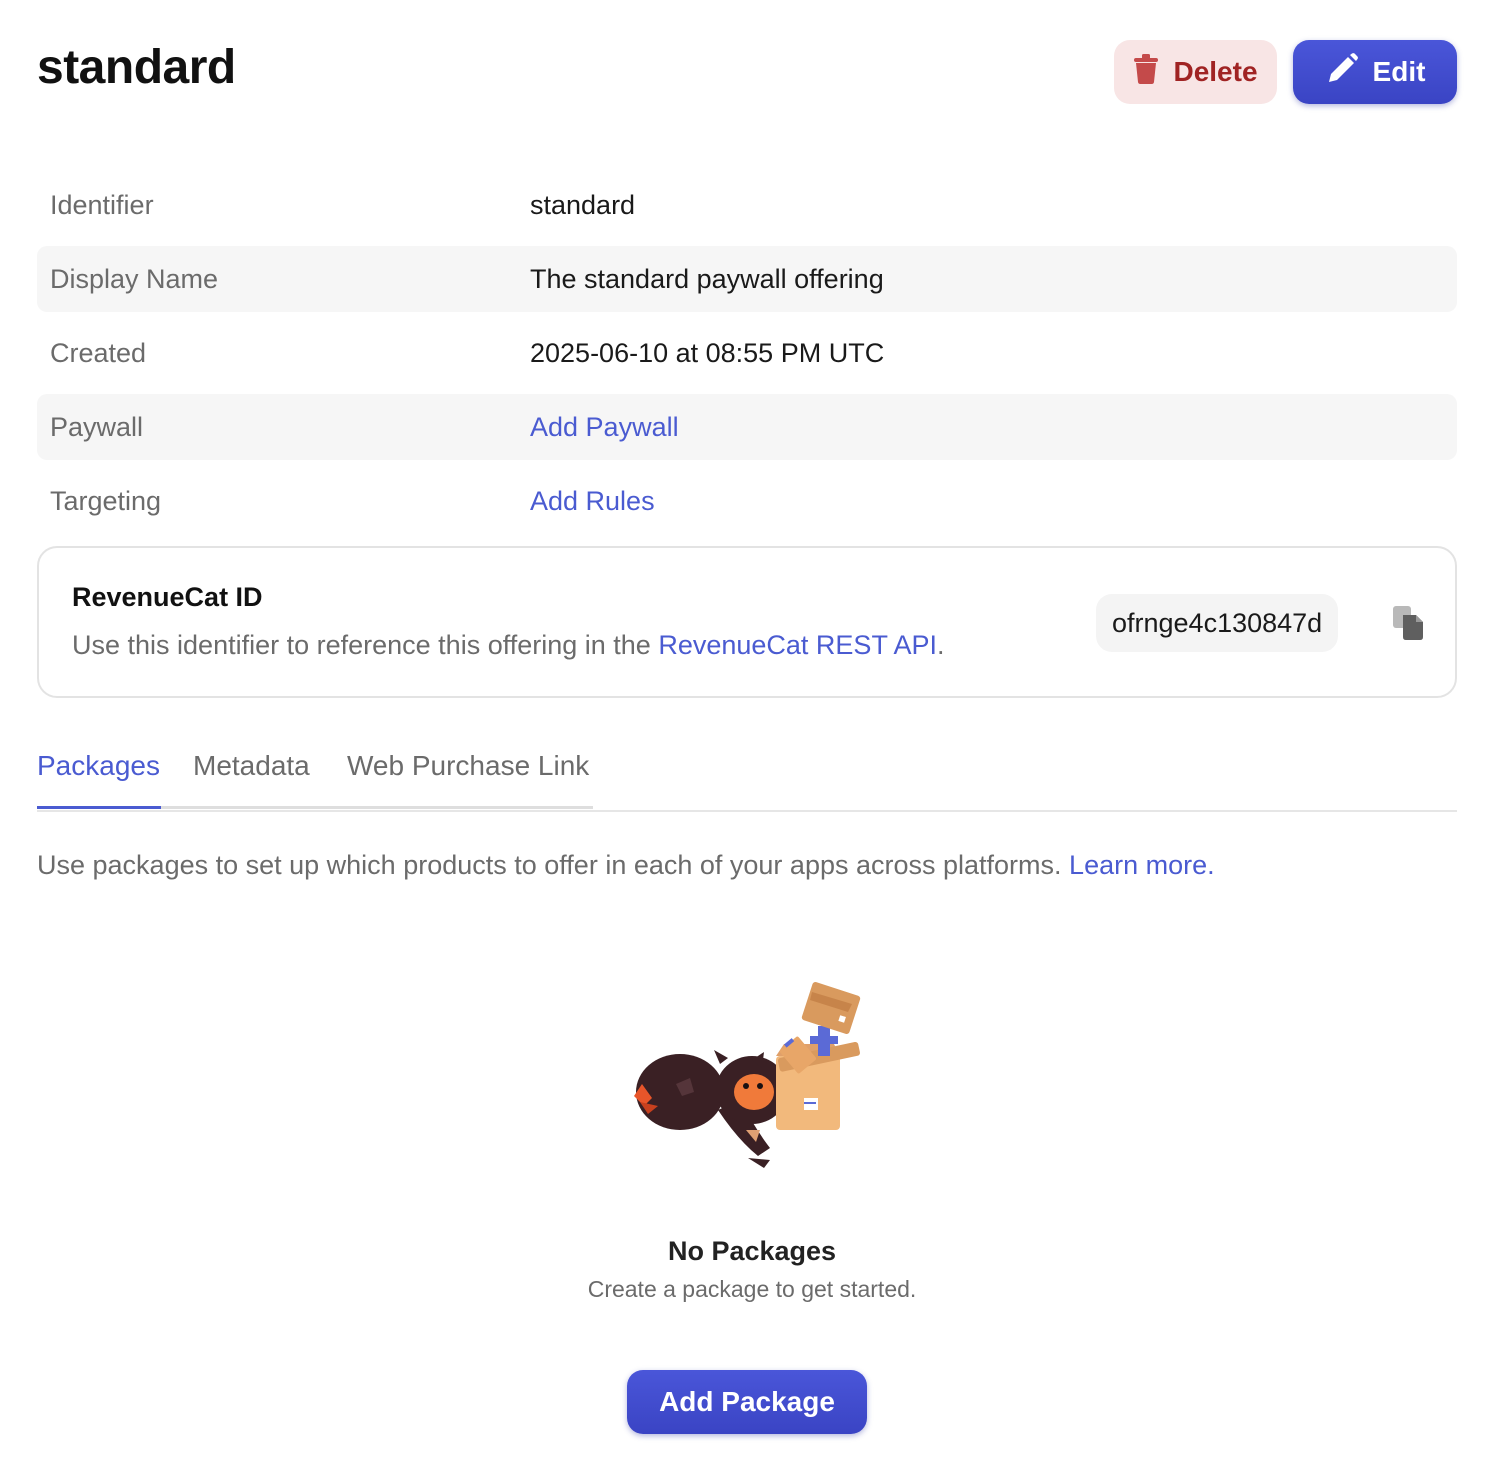  What do you see at coordinates (98, 352) in the screenshot?
I see `detail-label: Created` at bounding box center [98, 352].